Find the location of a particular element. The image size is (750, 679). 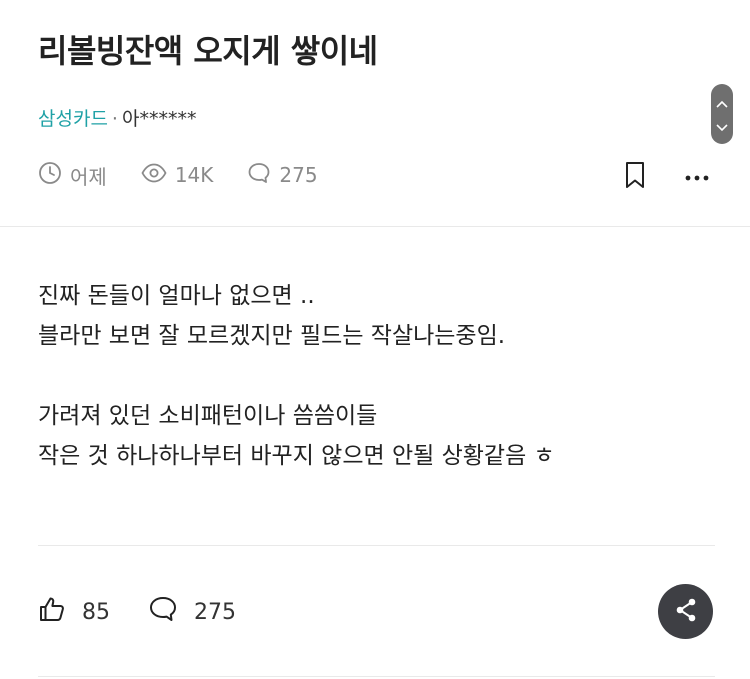

body-line: 가려져 있던 소비패턴이나 씀씀이들 is located at coordinates (208, 416).